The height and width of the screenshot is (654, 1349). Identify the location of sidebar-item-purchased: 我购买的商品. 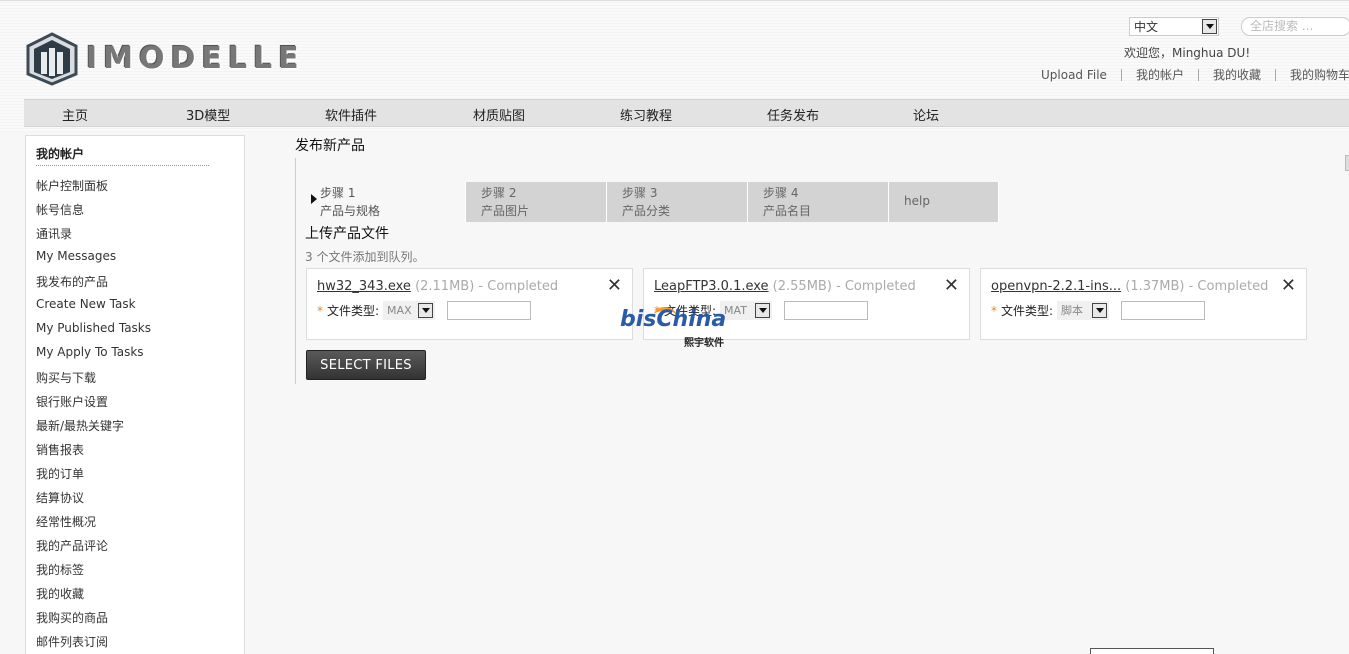
(72, 617).